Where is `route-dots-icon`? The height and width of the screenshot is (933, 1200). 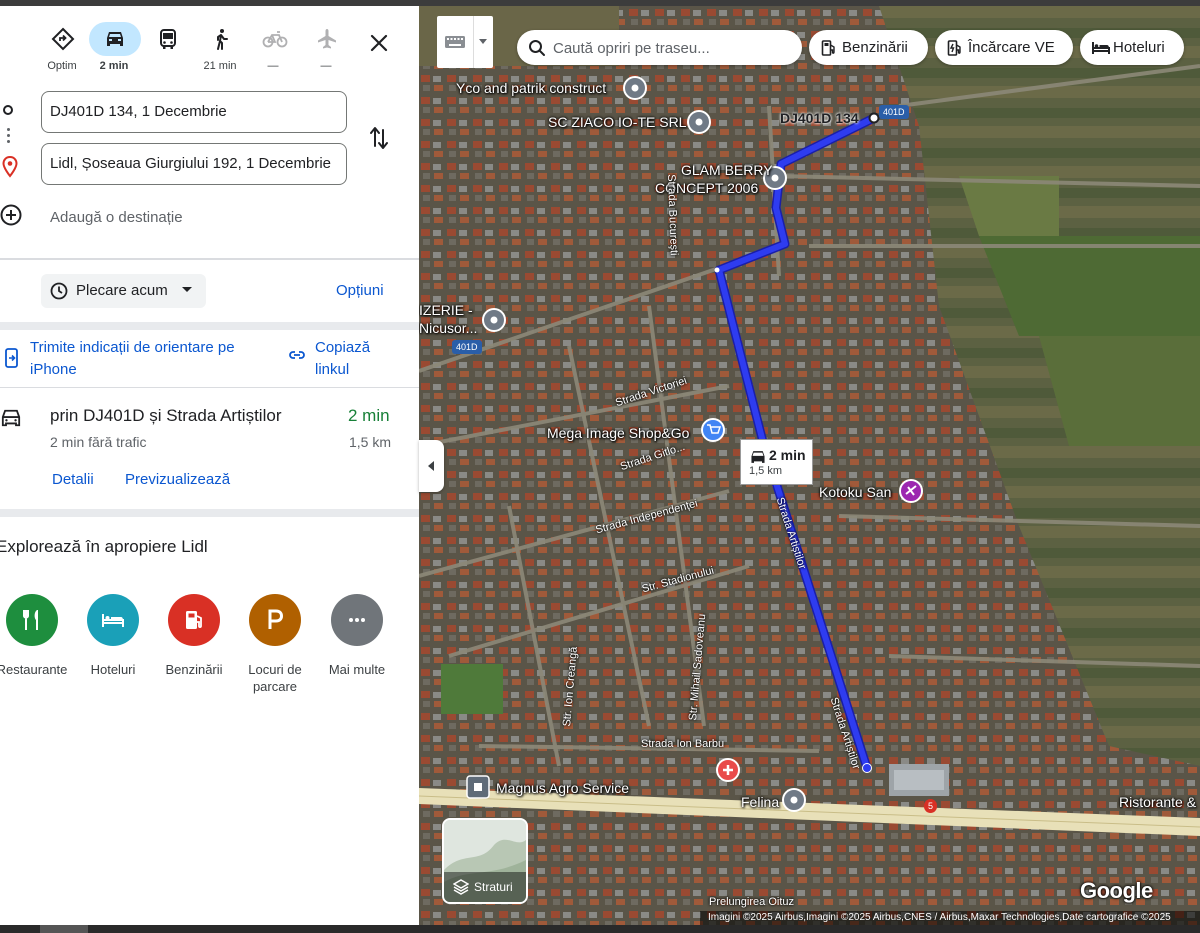
route-dots-icon is located at coordinates (8, 137).